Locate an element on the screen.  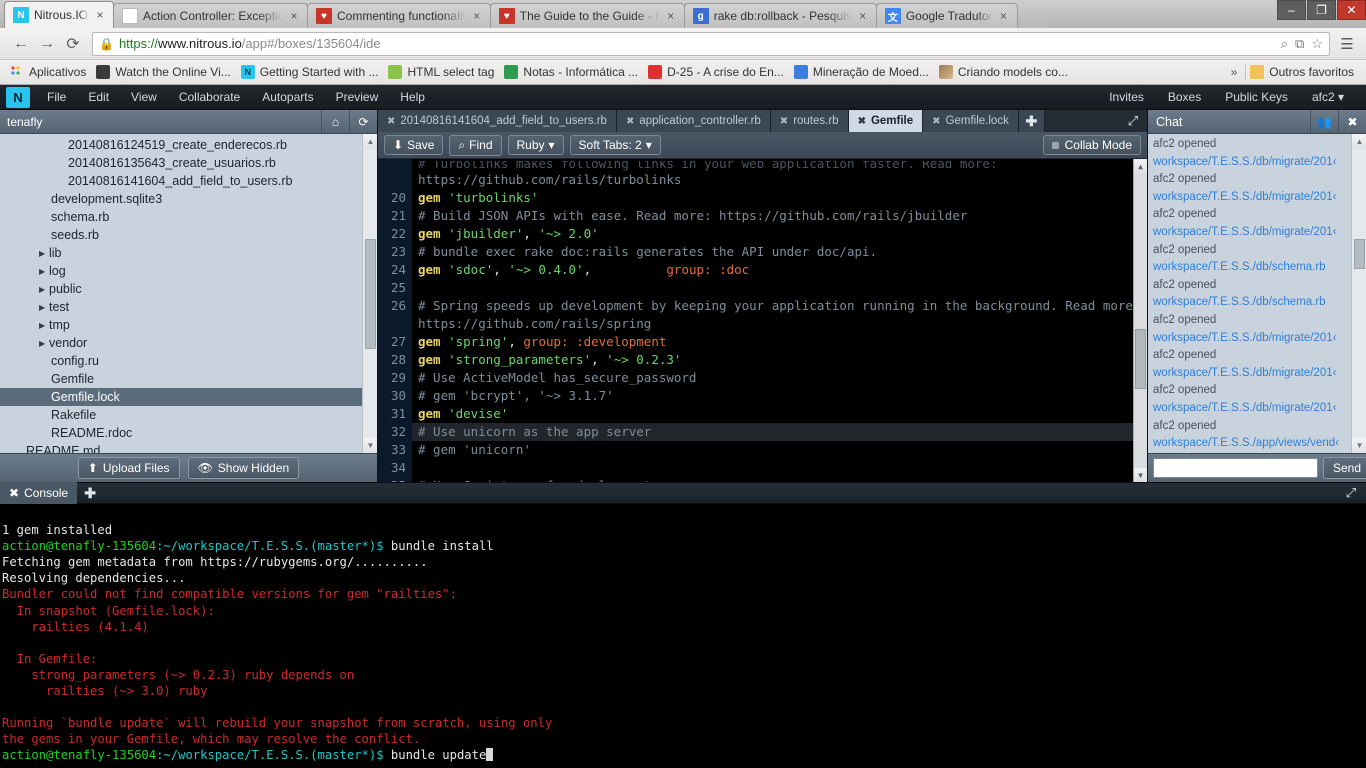
upload-files-button: ⬆ Upload Files is located at coordinates (128, 467).